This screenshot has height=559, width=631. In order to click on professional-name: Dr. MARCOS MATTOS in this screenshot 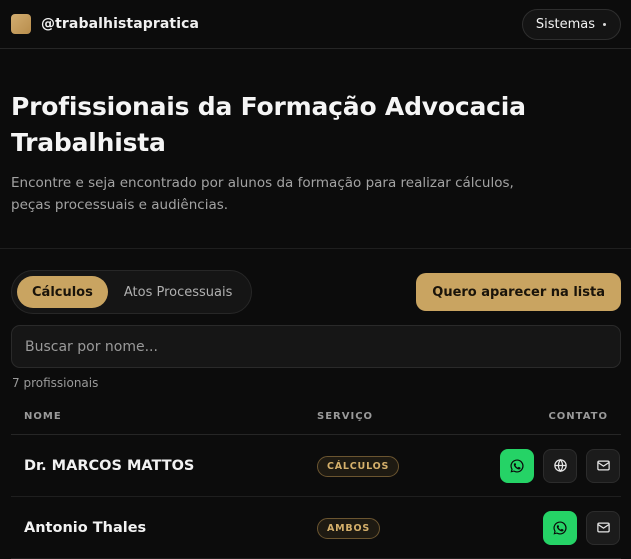, I will do `click(109, 465)`.